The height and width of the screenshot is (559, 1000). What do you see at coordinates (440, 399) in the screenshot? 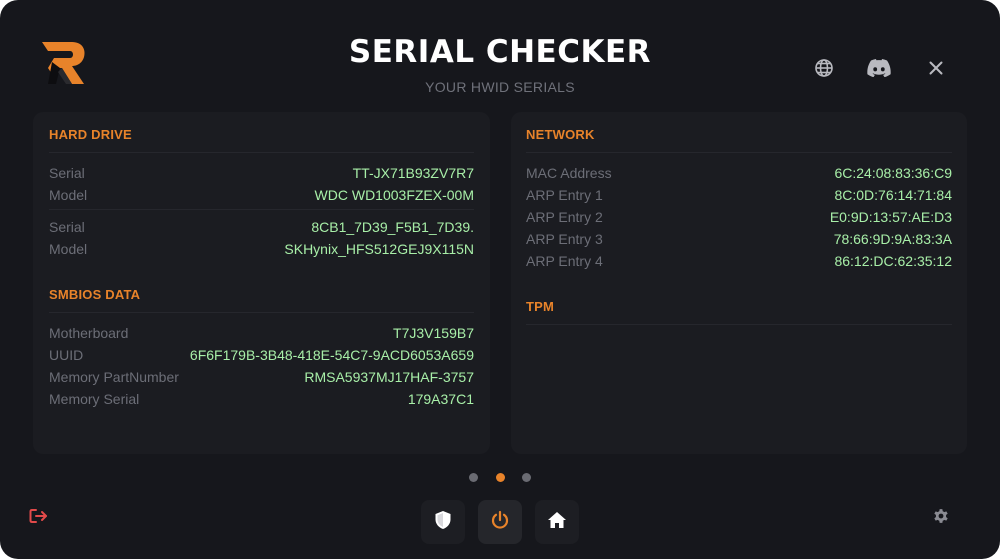
I see `row-value: 179A37C1` at bounding box center [440, 399].